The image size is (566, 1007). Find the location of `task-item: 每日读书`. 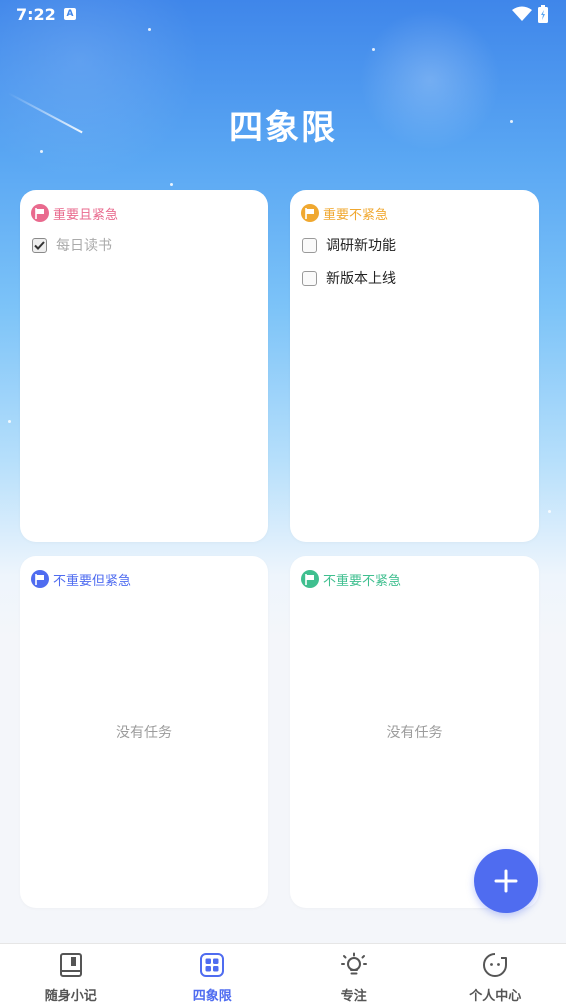

task-item: 每日读书 is located at coordinates (72, 245).